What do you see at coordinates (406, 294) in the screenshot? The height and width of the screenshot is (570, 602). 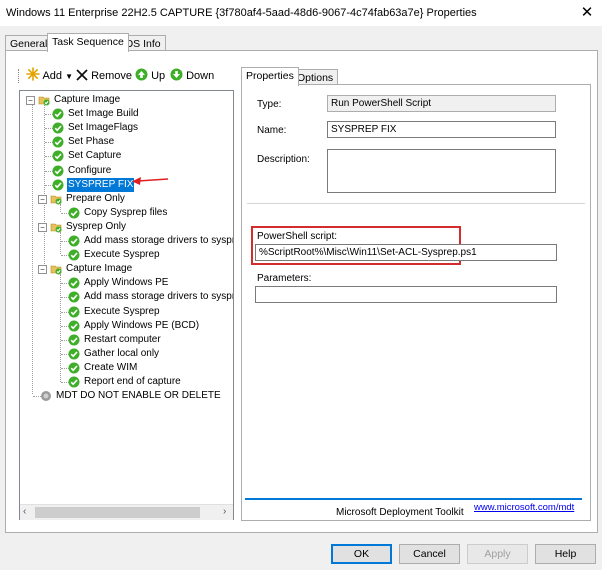 I see `parameters-field` at bounding box center [406, 294].